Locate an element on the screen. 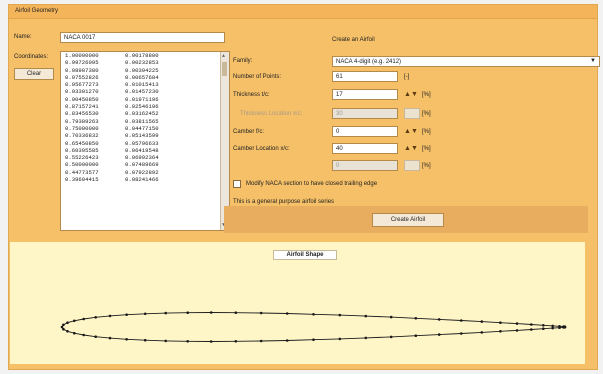 Image resolution: width=603 pixels, height=374 pixels. coordinate-row: 0.95677273 0.01015413 is located at coordinates (145, 84).